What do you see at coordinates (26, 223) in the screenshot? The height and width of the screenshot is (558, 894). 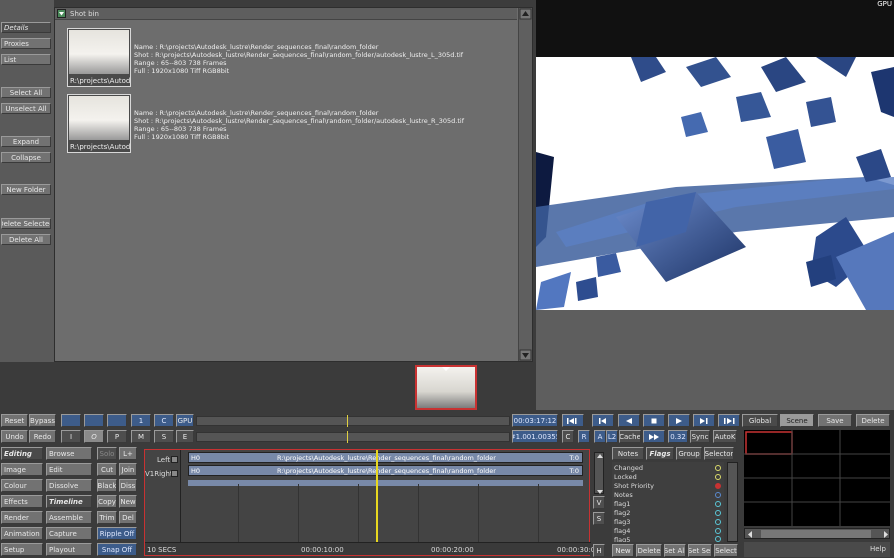 I see `delete-selected-button: Delete Selected` at bounding box center [26, 223].